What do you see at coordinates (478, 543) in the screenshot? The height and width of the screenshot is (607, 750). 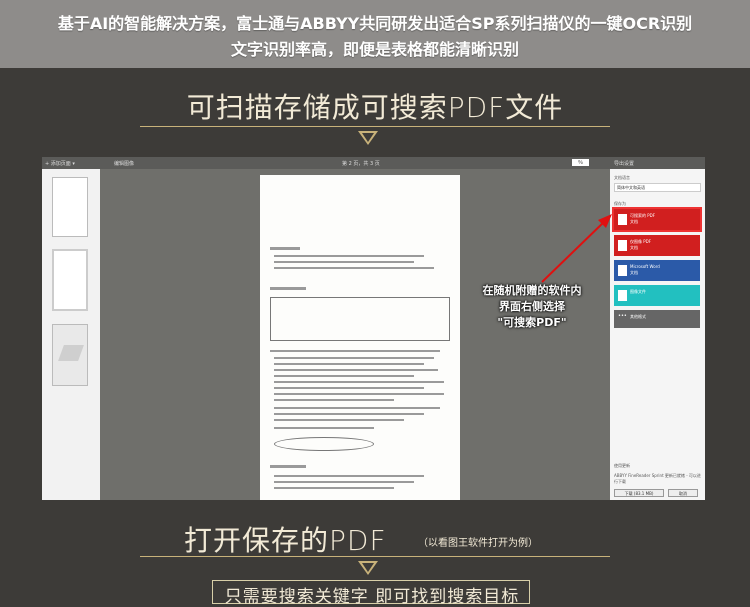 I see `headline-open-pdf-note: （以看图王软件打开为例）` at bounding box center [478, 543].